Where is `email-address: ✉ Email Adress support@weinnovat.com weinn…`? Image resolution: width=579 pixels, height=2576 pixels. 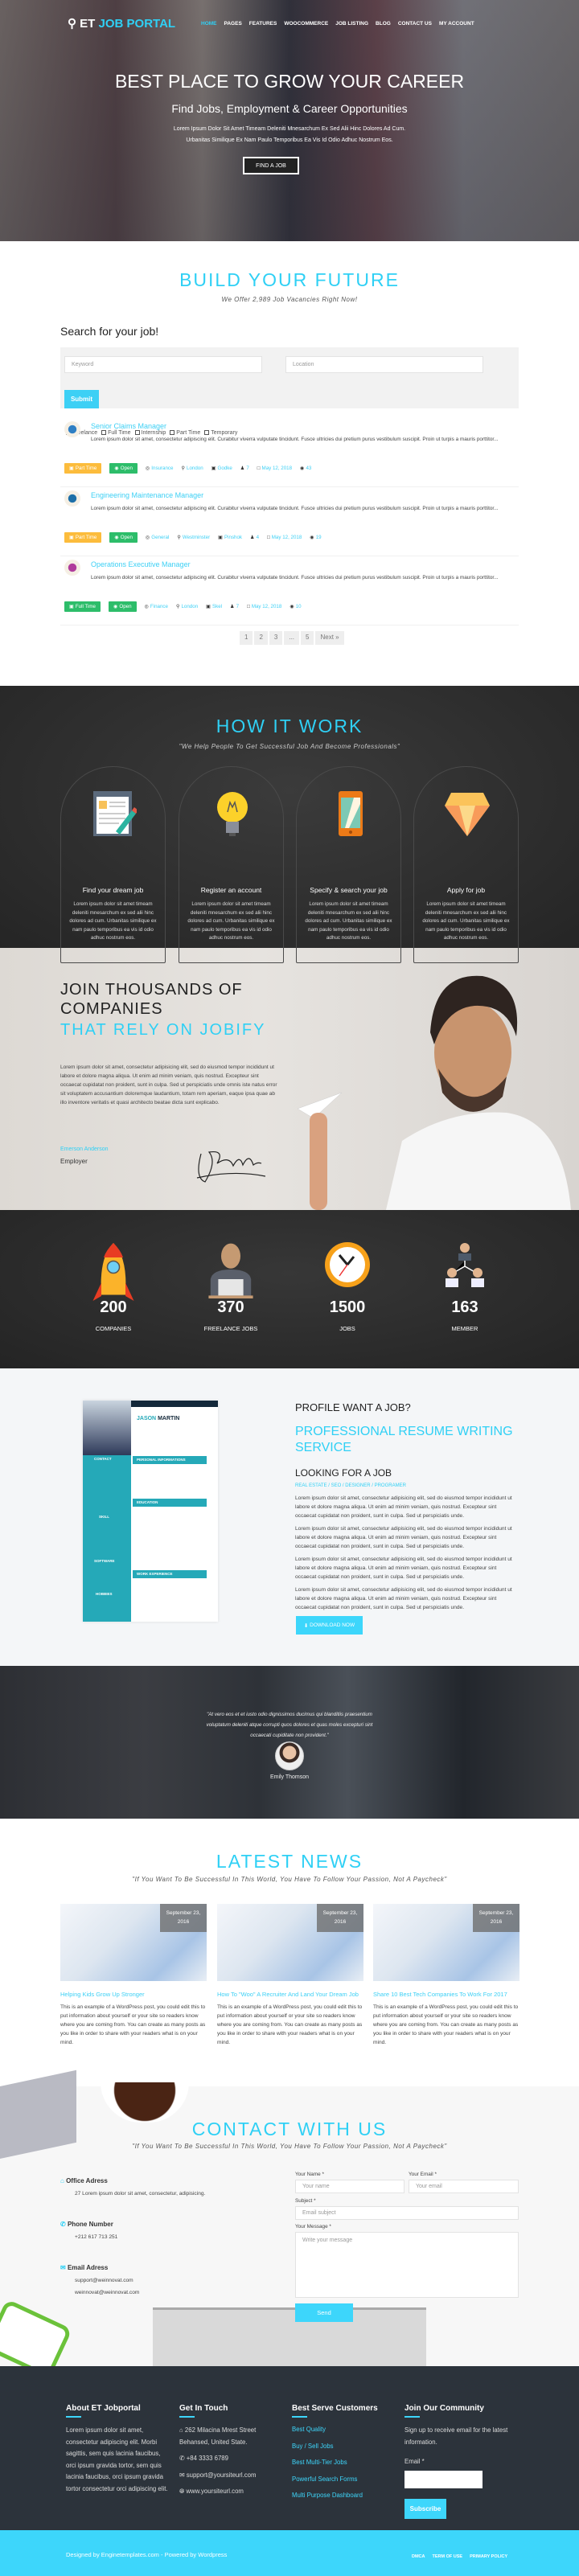
email-address: ✉ Email Adress support@weinnovat.com weinn… is located at coordinates (100, 2279).